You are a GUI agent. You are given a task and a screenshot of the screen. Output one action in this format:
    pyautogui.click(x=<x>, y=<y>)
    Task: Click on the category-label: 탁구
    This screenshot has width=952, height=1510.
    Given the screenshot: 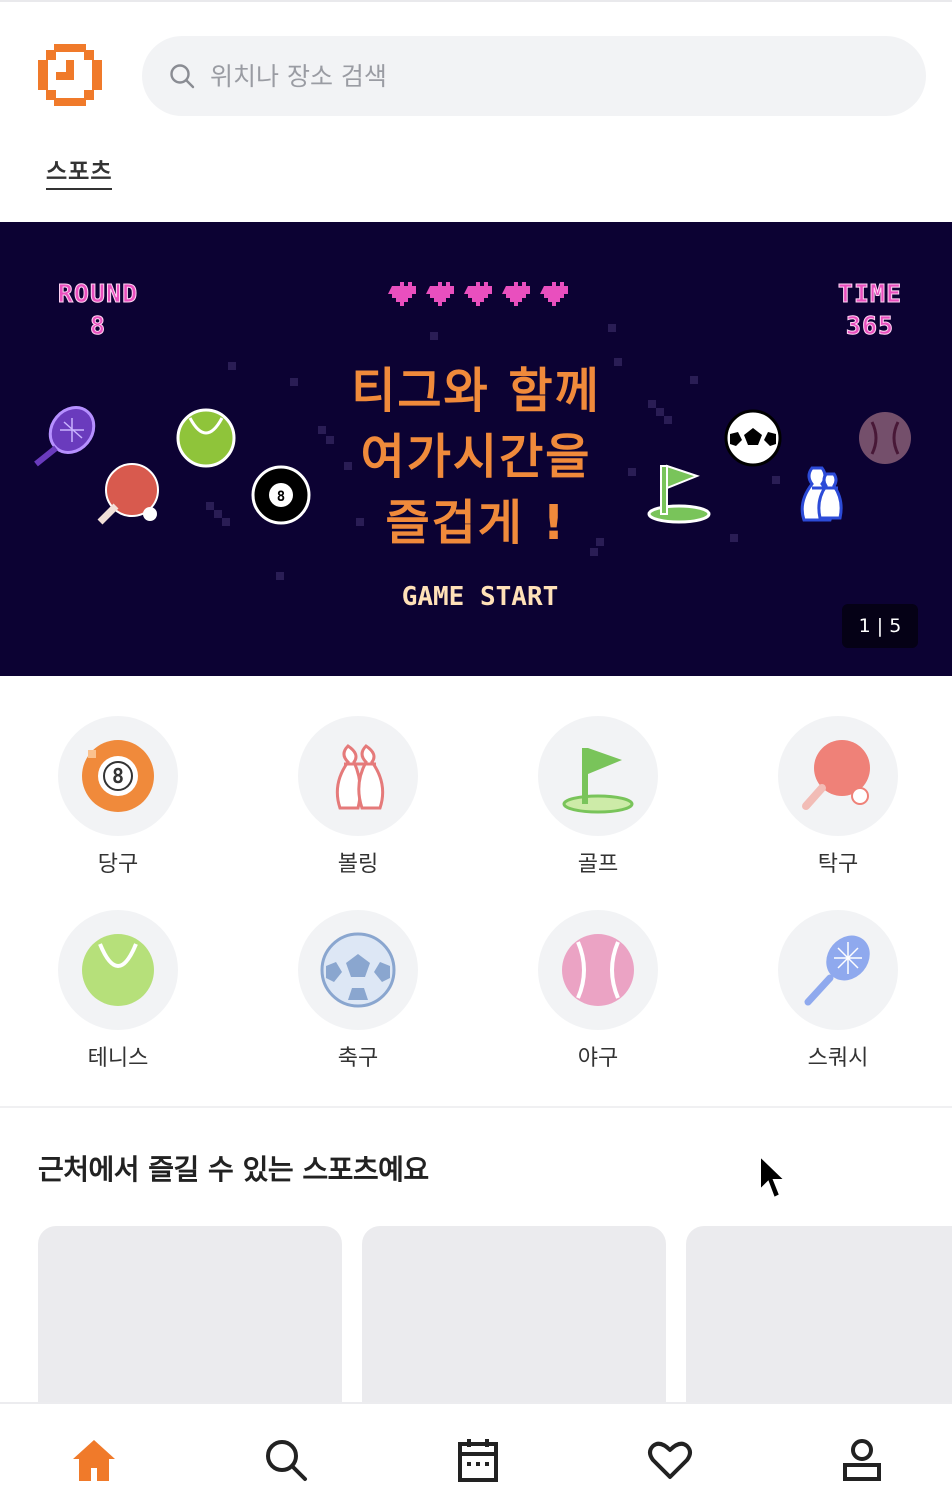 What is the action you would take?
    pyautogui.click(x=838, y=864)
    